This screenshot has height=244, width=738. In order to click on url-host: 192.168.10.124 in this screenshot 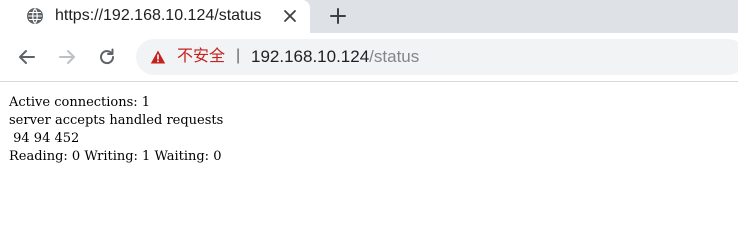, I will do `click(310, 56)`.